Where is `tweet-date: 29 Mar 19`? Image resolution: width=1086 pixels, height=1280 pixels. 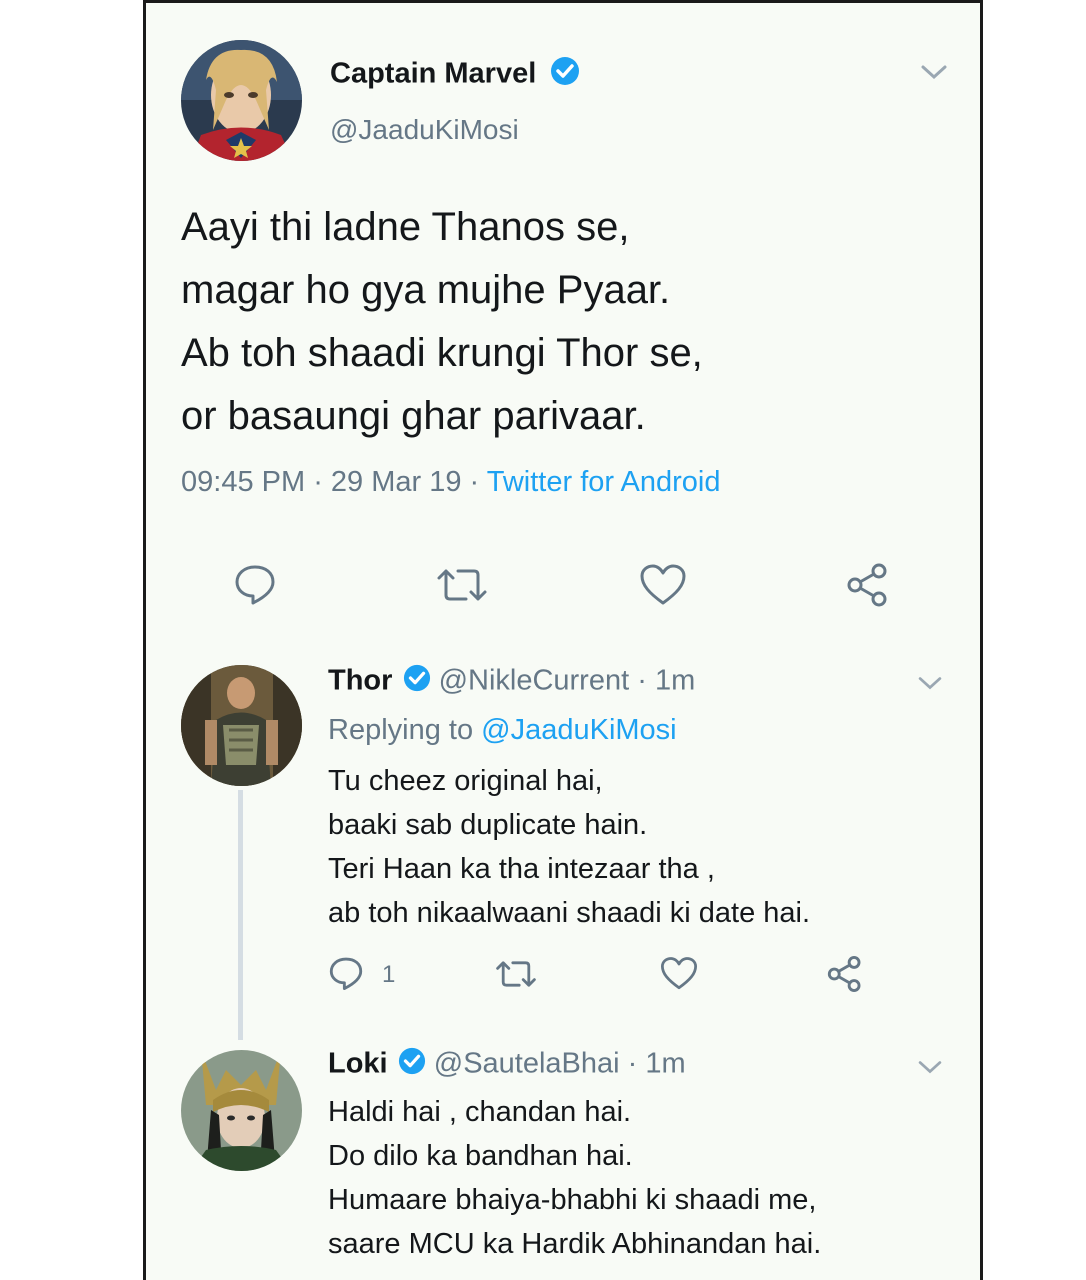 tweet-date: 29 Mar 19 is located at coordinates (396, 482).